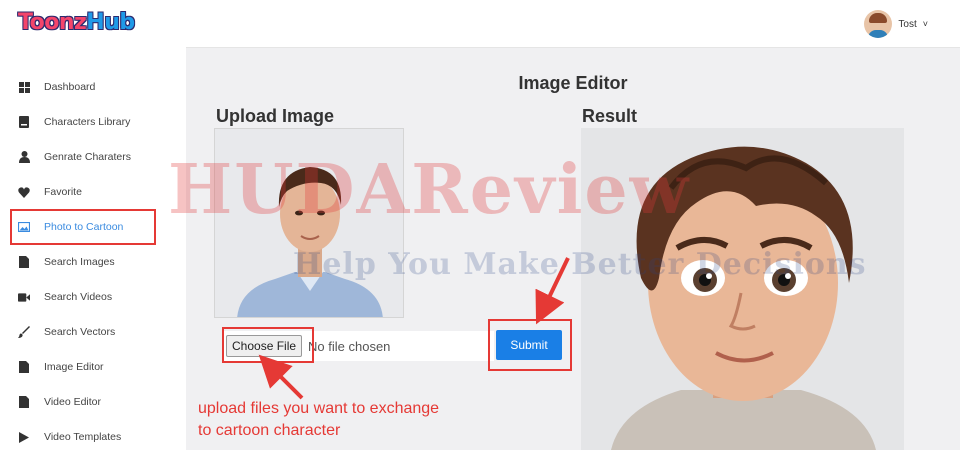  What do you see at coordinates (24, 297) in the screenshot?
I see `video-icon` at bounding box center [24, 297].